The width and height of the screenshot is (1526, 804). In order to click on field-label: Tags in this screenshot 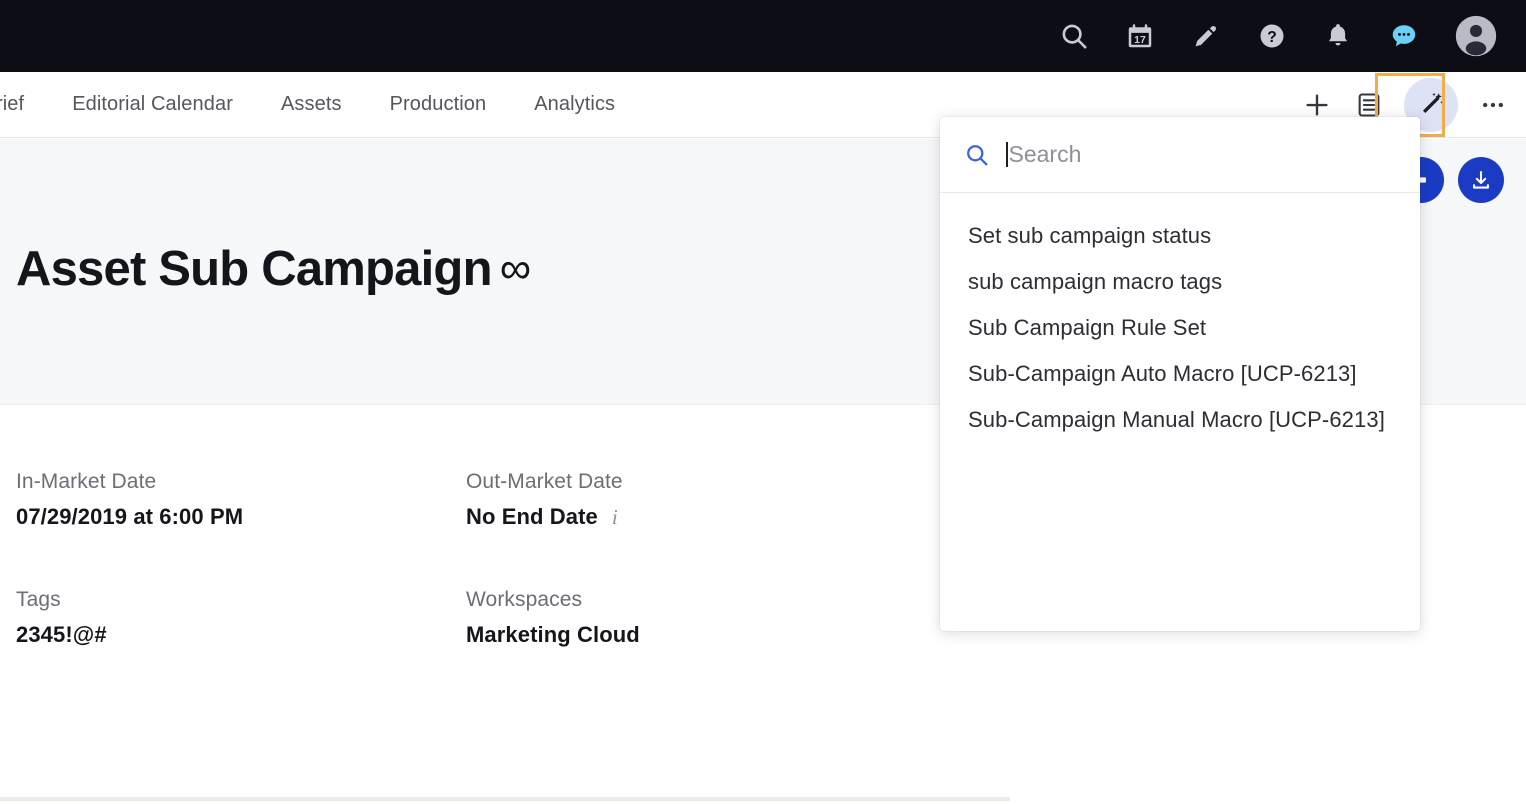, I will do `click(38, 599)`.